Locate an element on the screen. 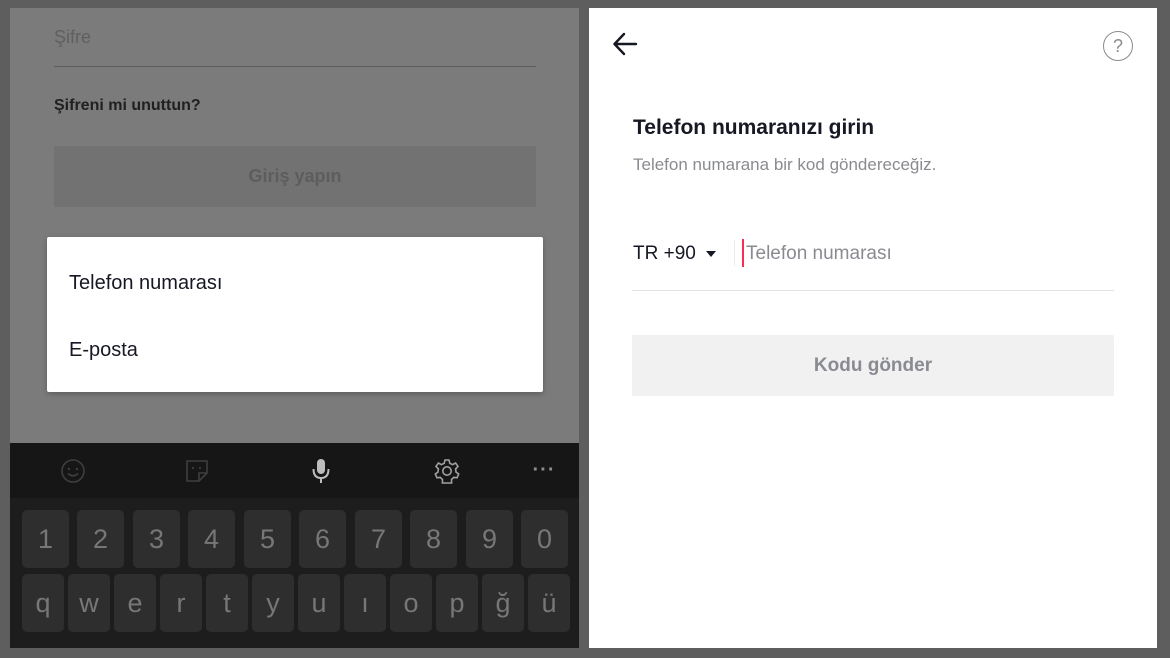 This screenshot has width=1170, height=658. key-g-breve: ğ is located at coordinates (503, 603).